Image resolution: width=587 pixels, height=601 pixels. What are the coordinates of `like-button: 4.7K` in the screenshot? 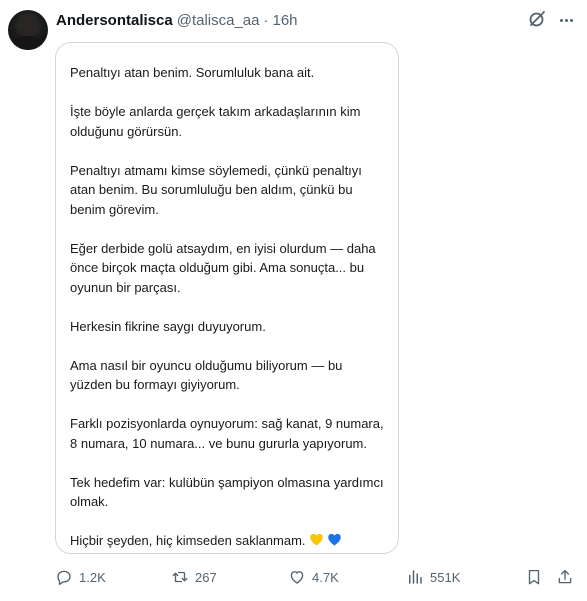 It's located at (313, 577).